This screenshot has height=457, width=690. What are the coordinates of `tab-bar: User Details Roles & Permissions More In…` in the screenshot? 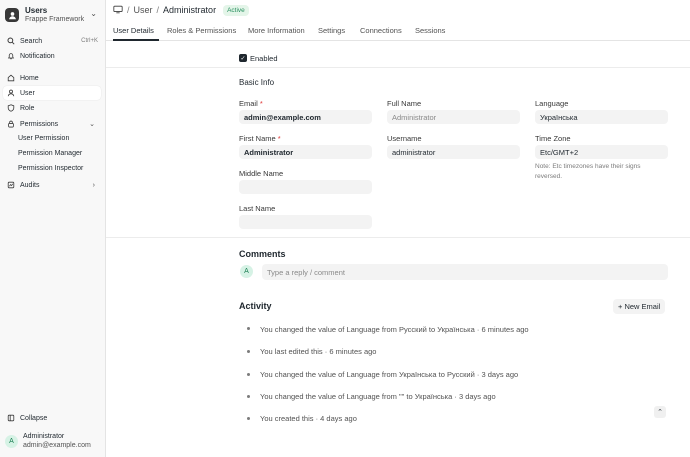 It's located at (398, 31).